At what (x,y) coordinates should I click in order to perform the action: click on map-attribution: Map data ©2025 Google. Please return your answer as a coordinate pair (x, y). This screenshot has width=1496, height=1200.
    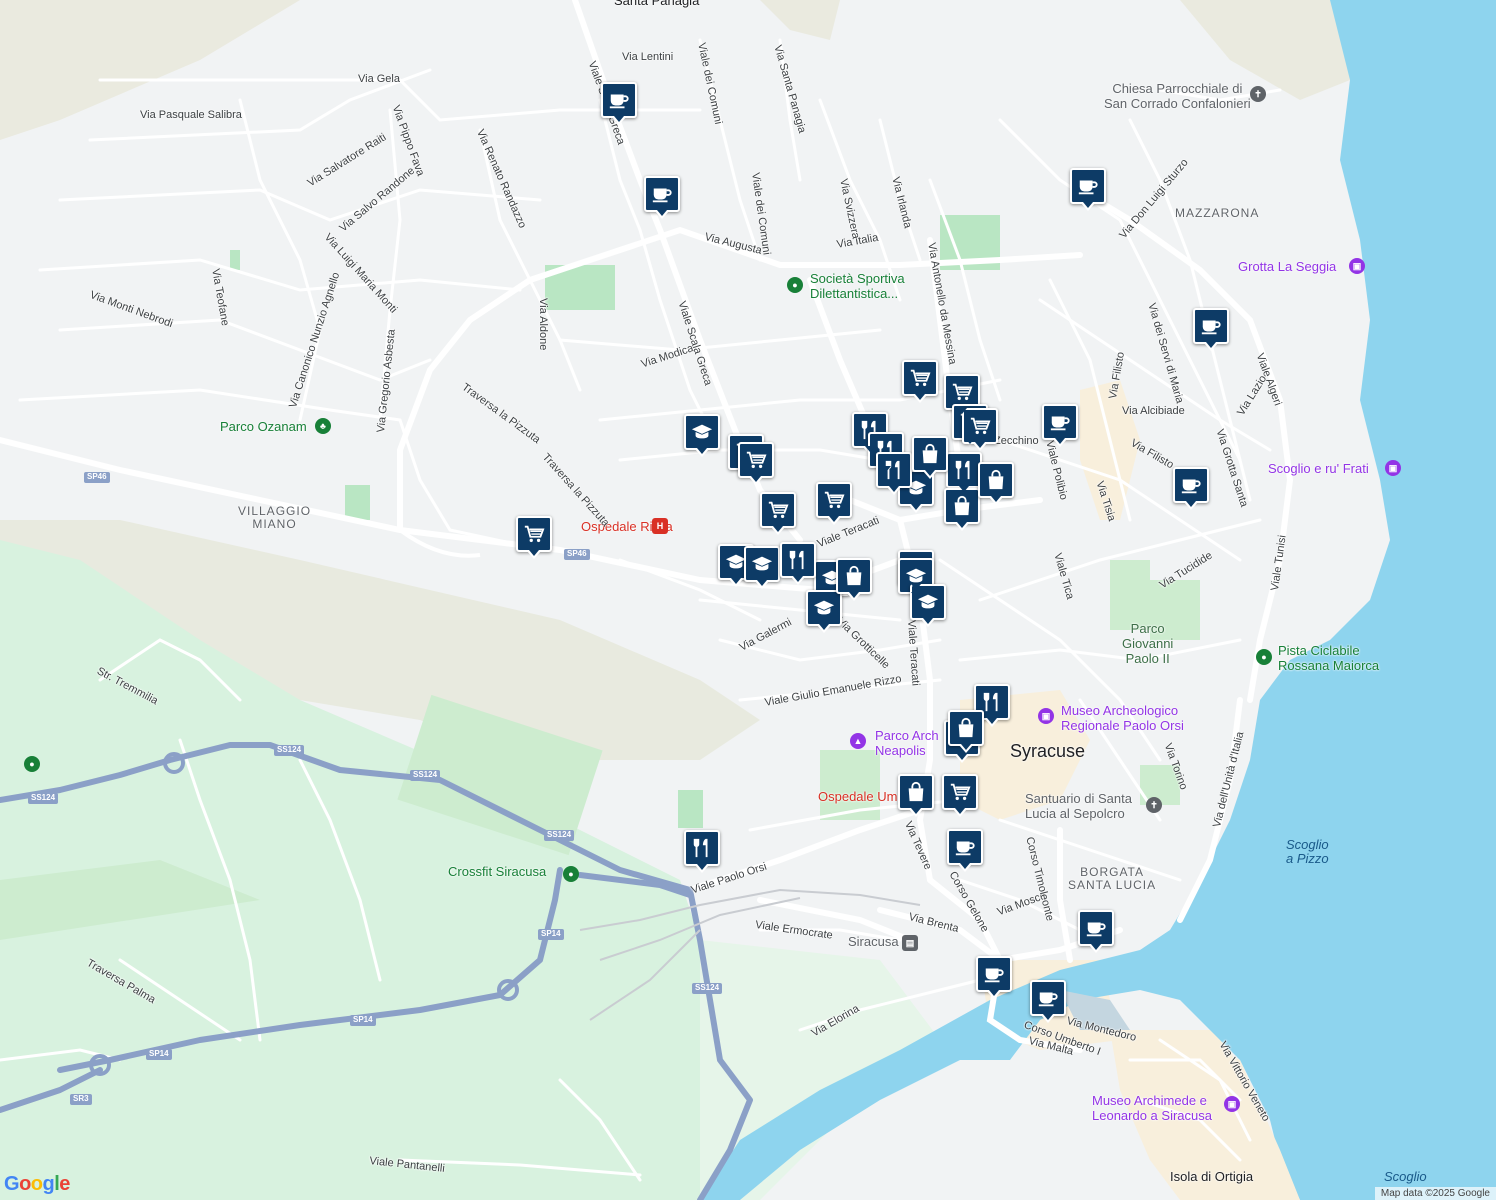
    Looking at the image, I should click on (1435, 1193).